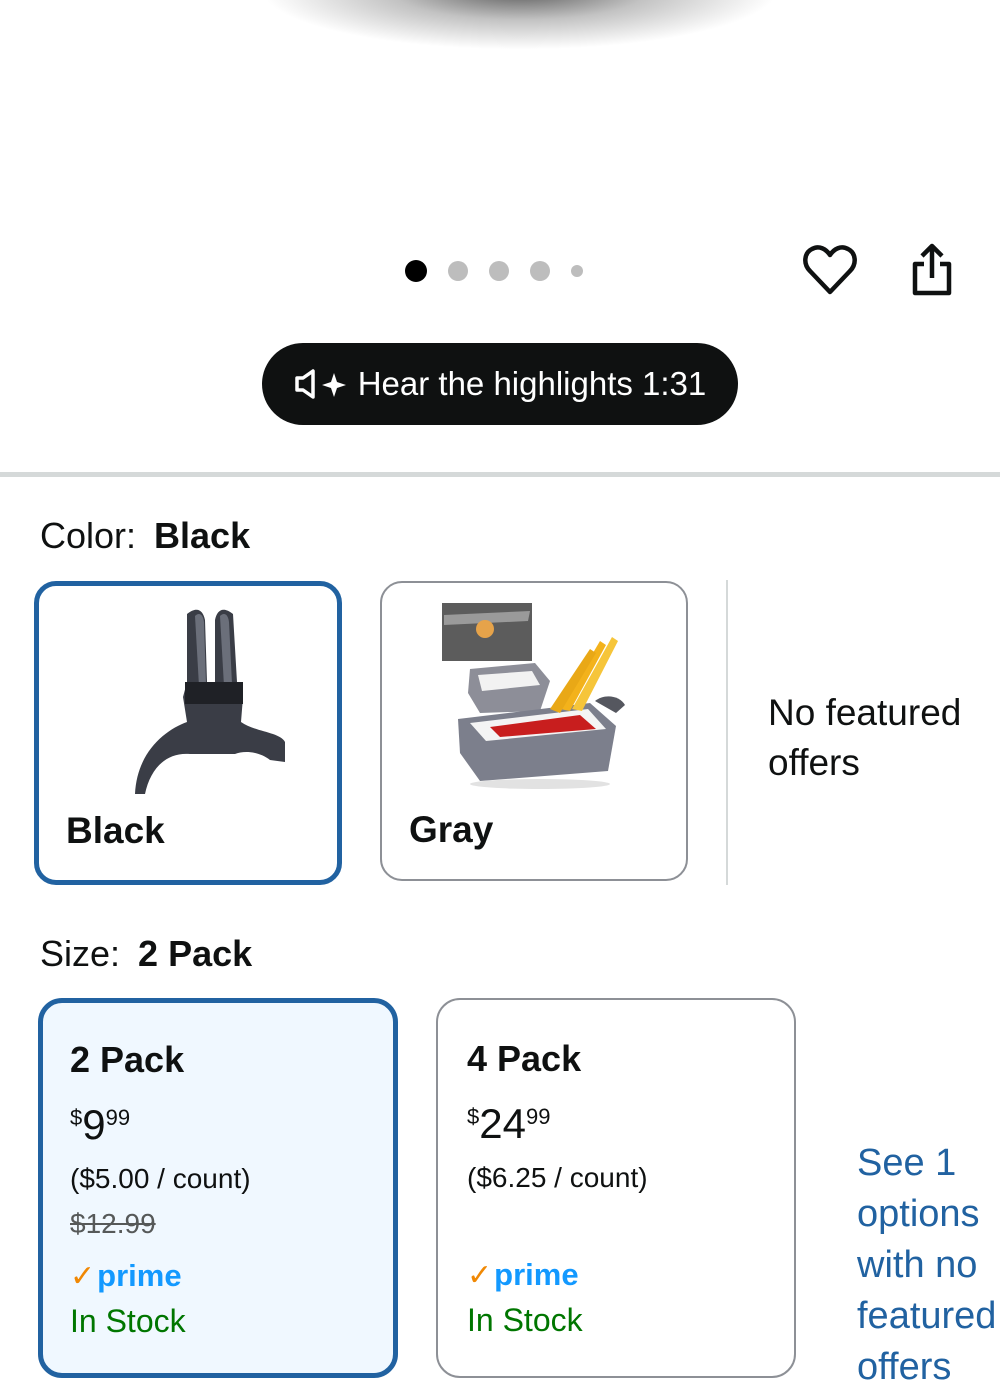 The width and height of the screenshot is (1000, 1393). Describe the element at coordinates (509, 1123) in the screenshot. I see `size-option-price: $2499` at that location.